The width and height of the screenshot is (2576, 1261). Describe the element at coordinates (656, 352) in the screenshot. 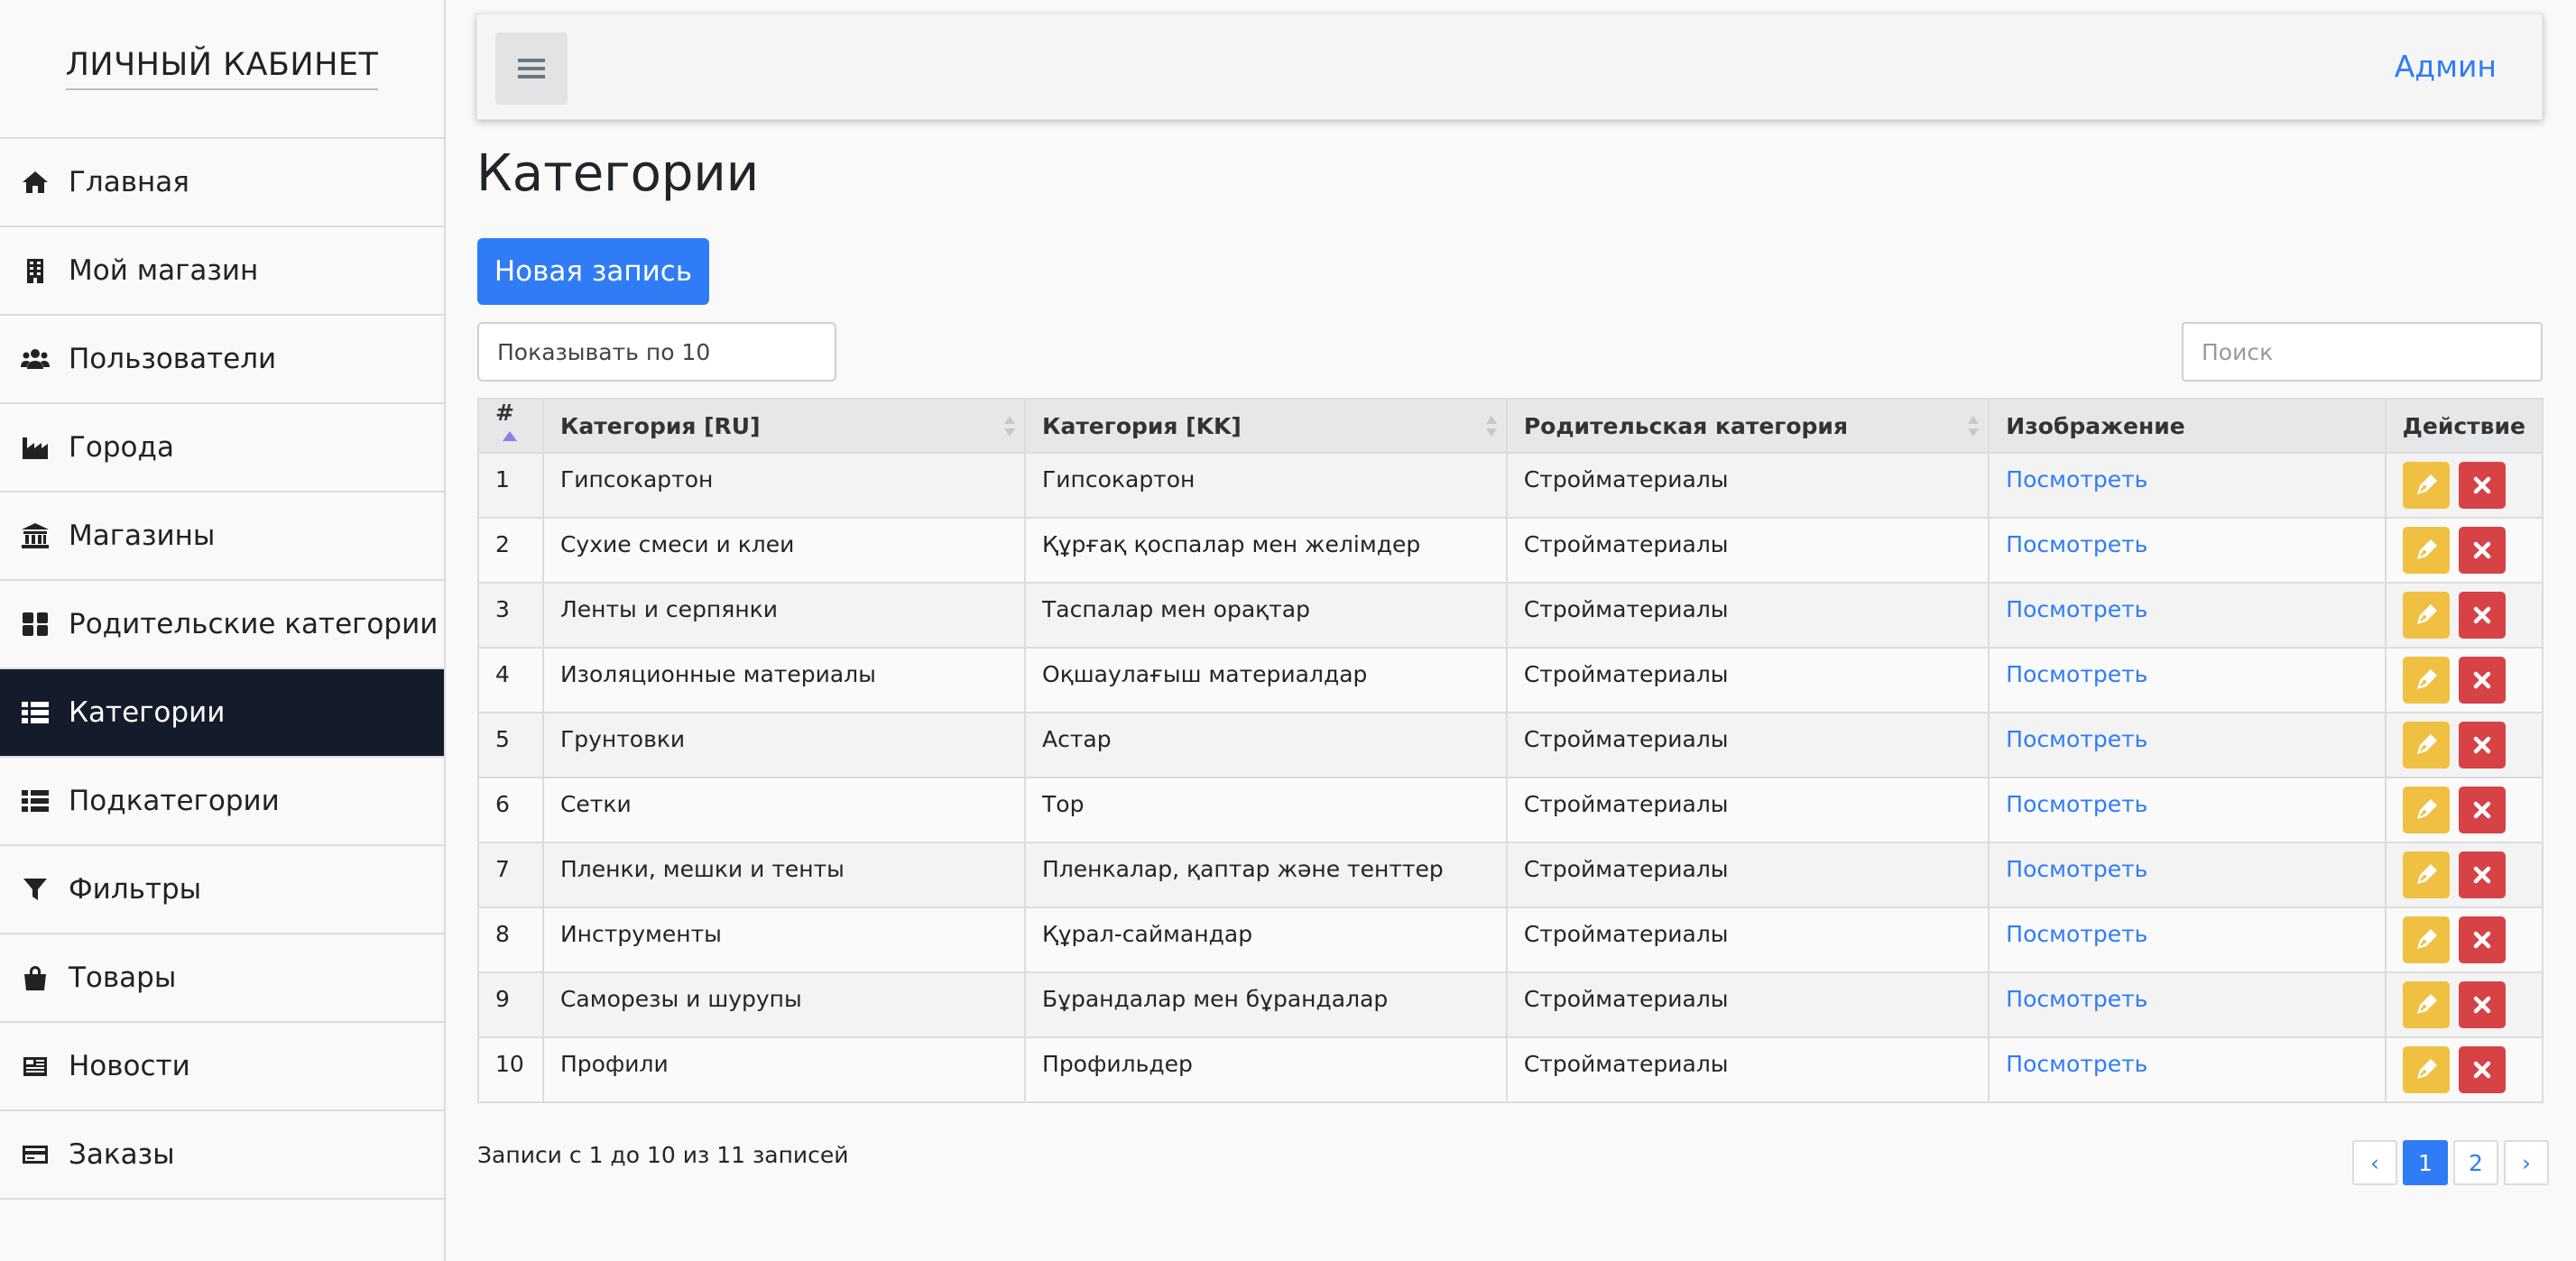

I see `page-size-select: Показывать по 10` at that location.